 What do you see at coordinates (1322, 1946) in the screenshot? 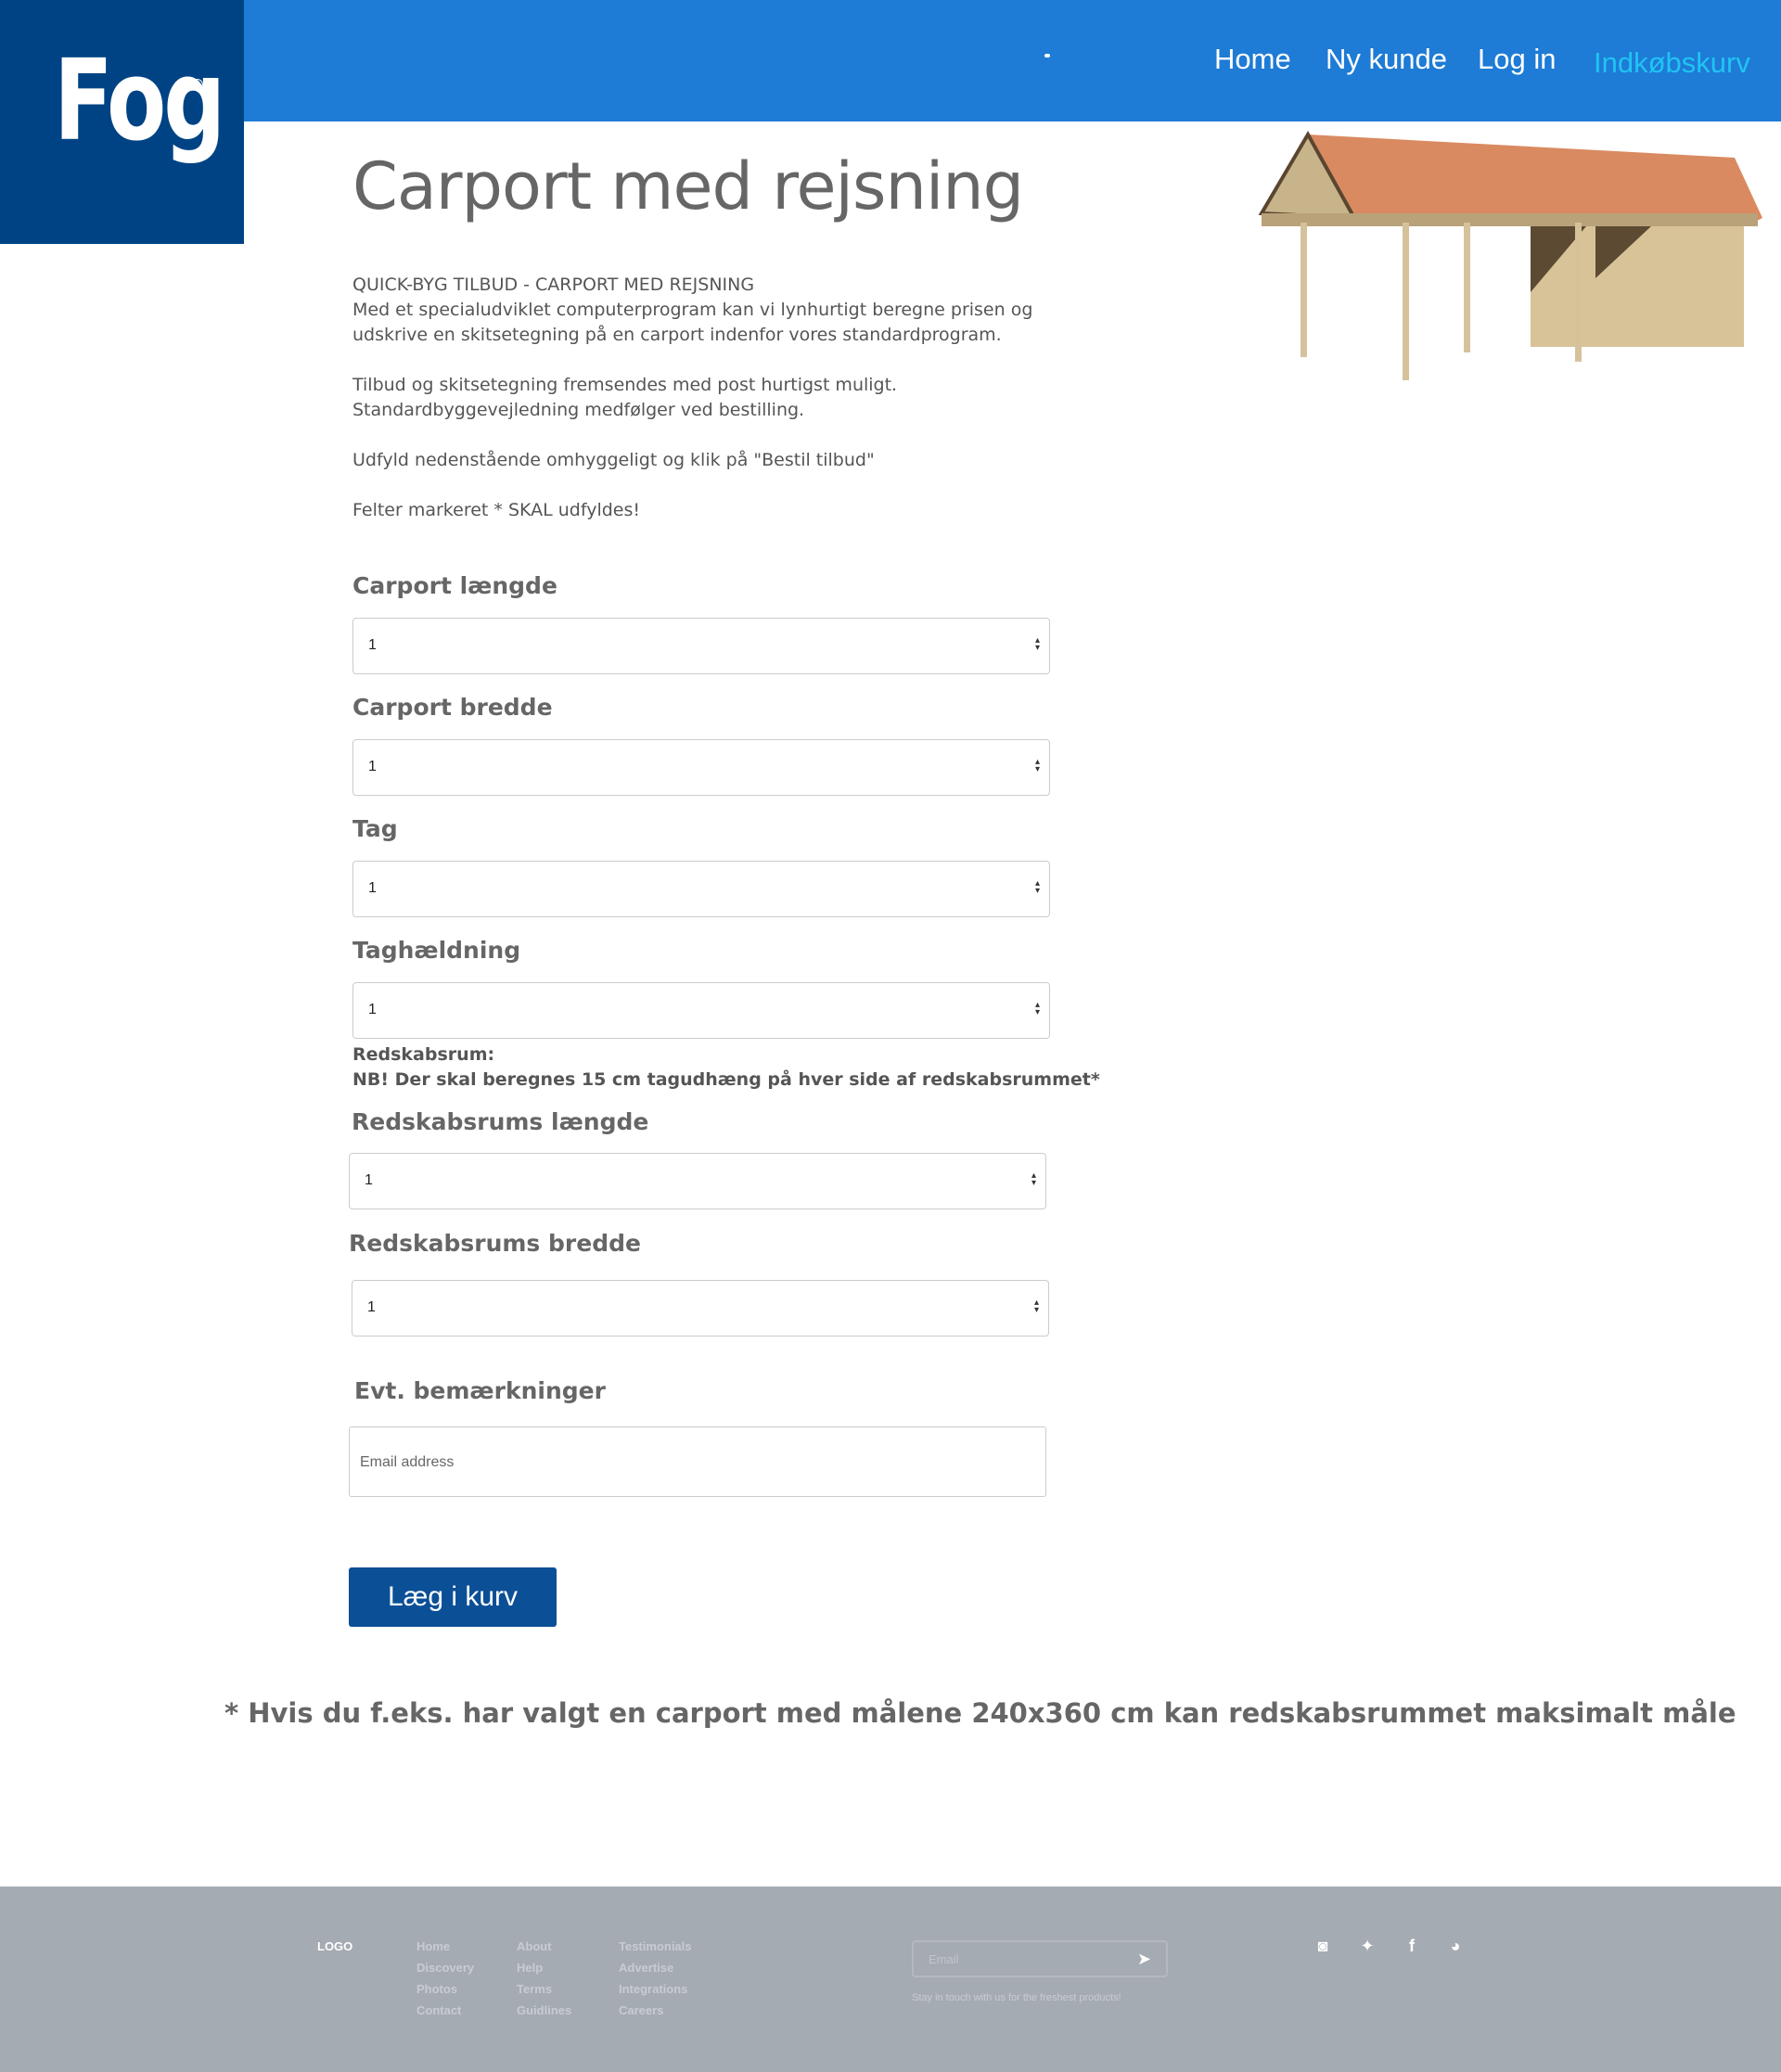
I see `instagram-icon: ◙` at bounding box center [1322, 1946].